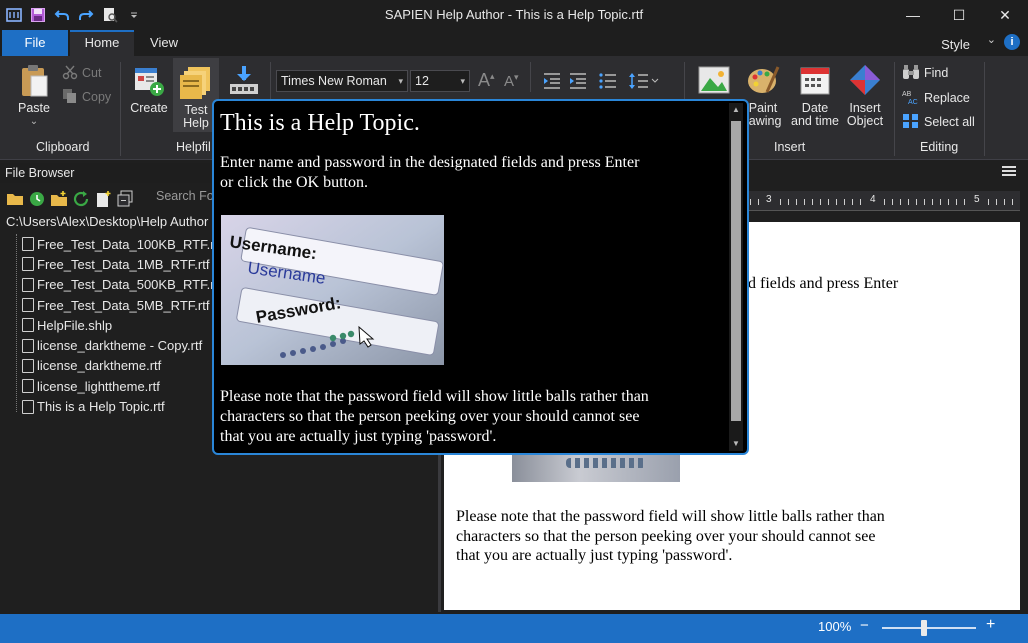 This screenshot has width=1028, height=643. What do you see at coordinates (122, 345) in the screenshot?
I see `file-item: license_darktheme - Copy.rtf` at bounding box center [122, 345].